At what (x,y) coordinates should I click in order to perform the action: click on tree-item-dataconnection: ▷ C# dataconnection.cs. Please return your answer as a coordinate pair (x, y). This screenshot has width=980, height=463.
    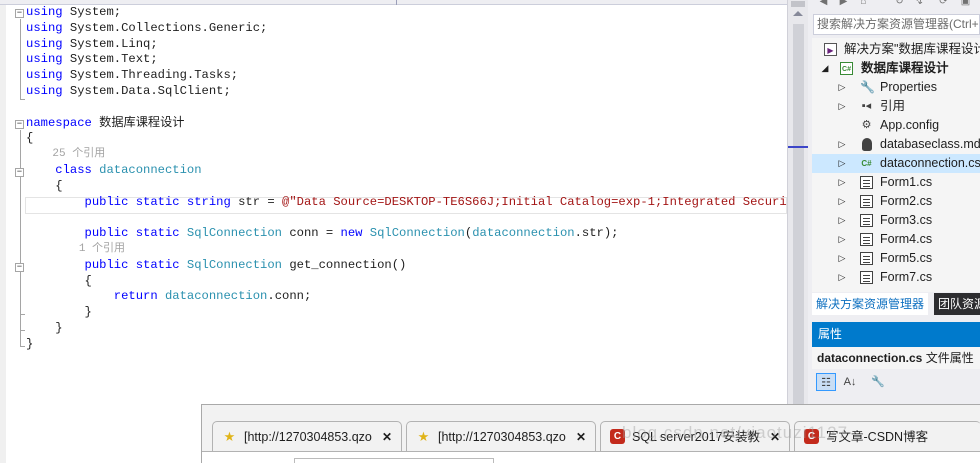
    Looking at the image, I should click on (896, 163).